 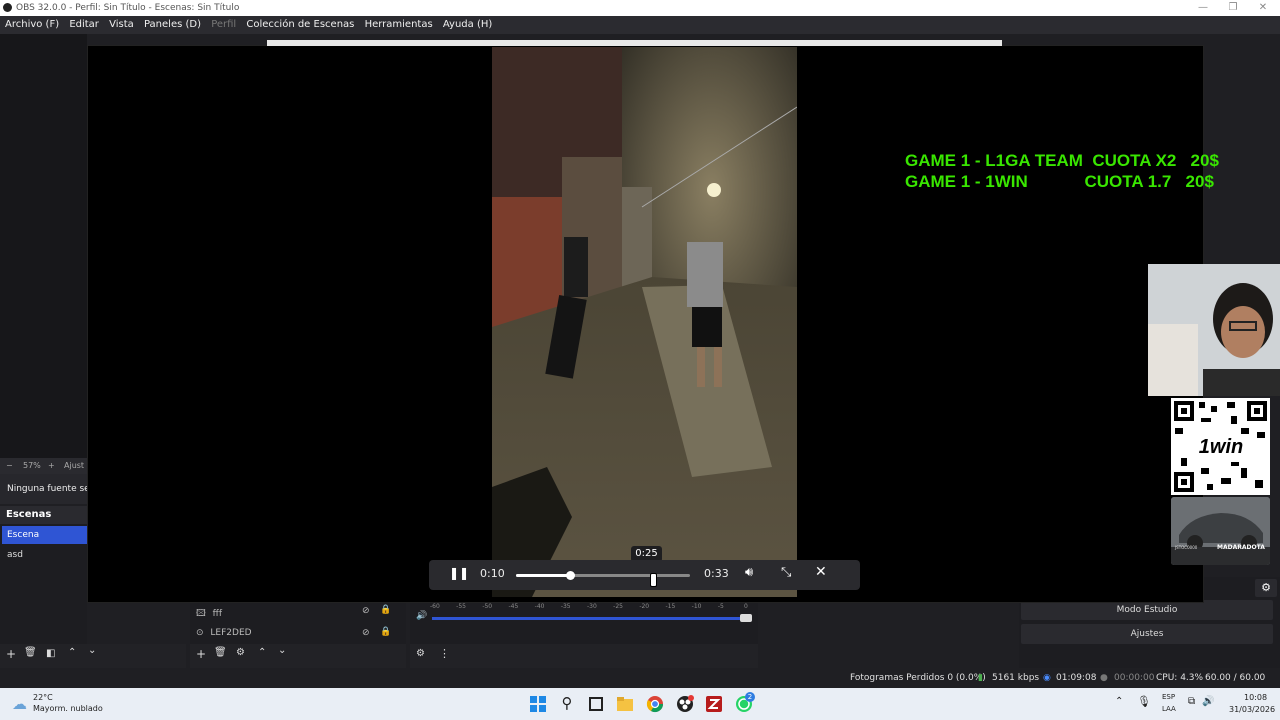 I want to click on player-controls: ❚❚ 0:10 0:33 🔊︎ ⤡ ✕, so click(x=644, y=575).